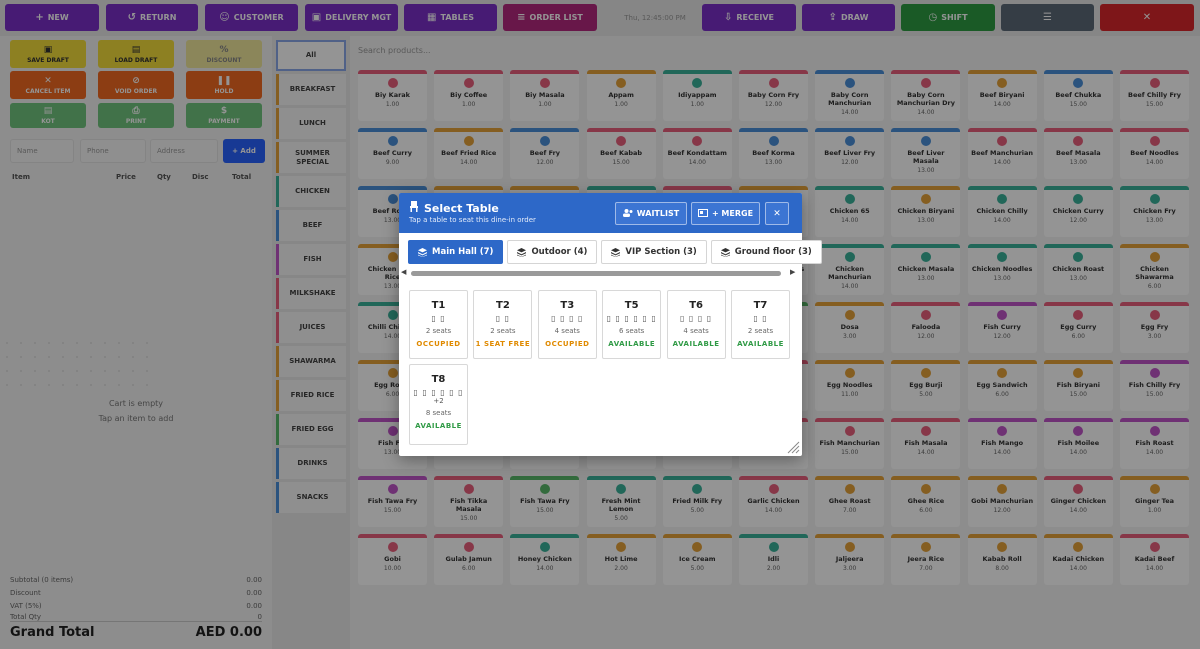  I want to click on seat-count: 6 seats, so click(632, 331).